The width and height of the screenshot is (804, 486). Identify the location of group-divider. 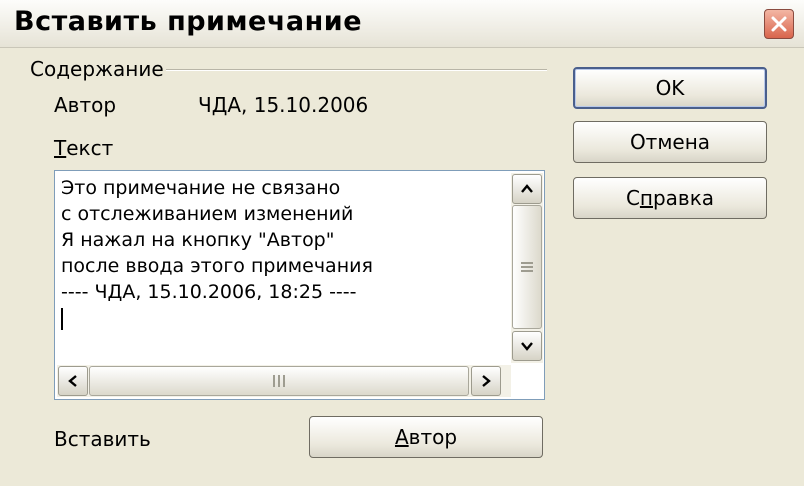
(356, 70).